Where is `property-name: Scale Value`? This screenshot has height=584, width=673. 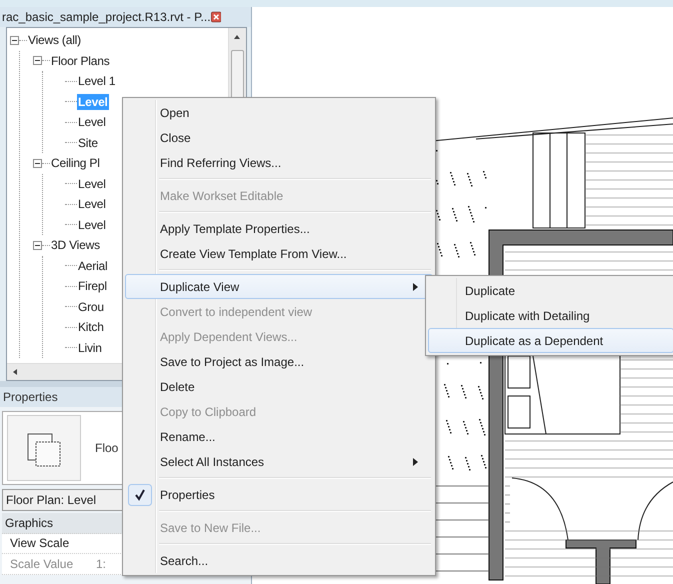
property-name: Scale Value is located at coordinates (41, 563).